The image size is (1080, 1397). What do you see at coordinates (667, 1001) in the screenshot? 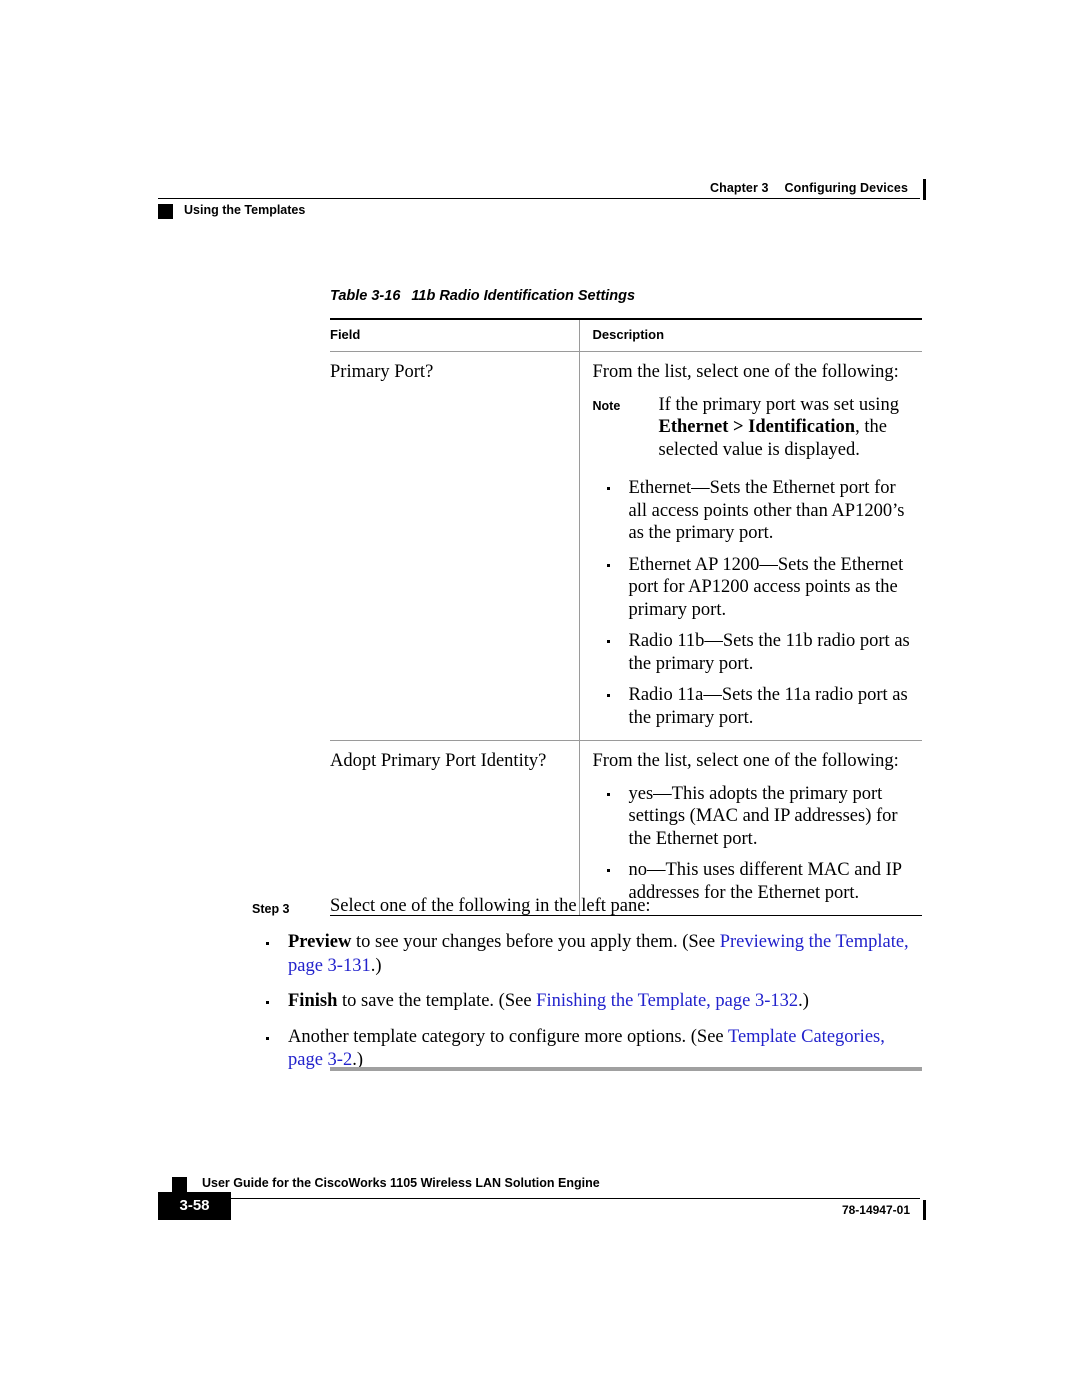
I see `xref-finishing-the-template: Finishing the Template, page 3-132` at bounding box center [667, 1001].